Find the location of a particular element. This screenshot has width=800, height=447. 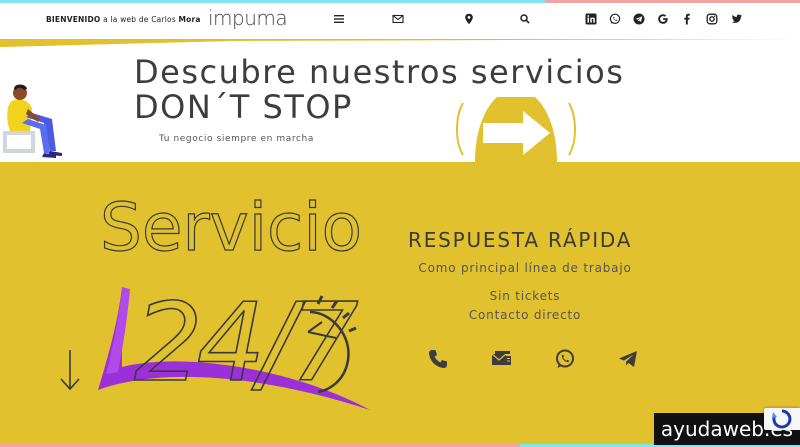

section-line-contact: Contacto directo is located at coordinates (525, 315).